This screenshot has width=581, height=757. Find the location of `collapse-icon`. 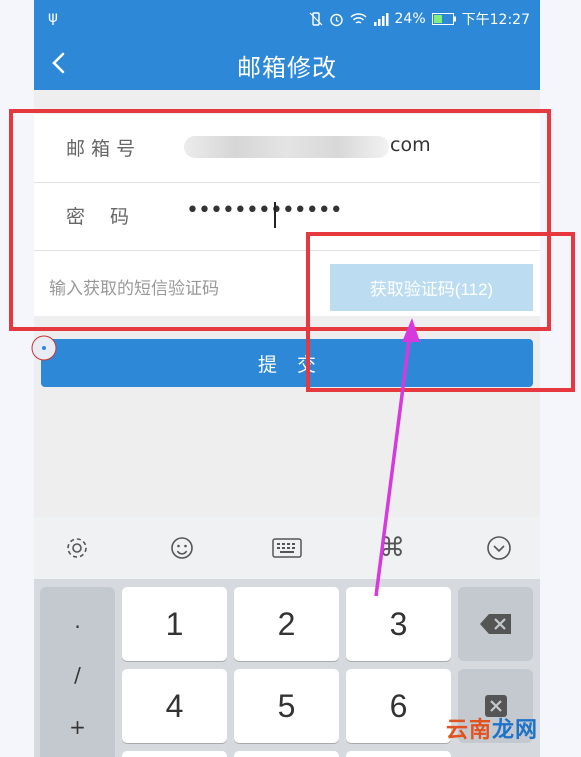

collapse-icon is located at coordinates (499, 548).